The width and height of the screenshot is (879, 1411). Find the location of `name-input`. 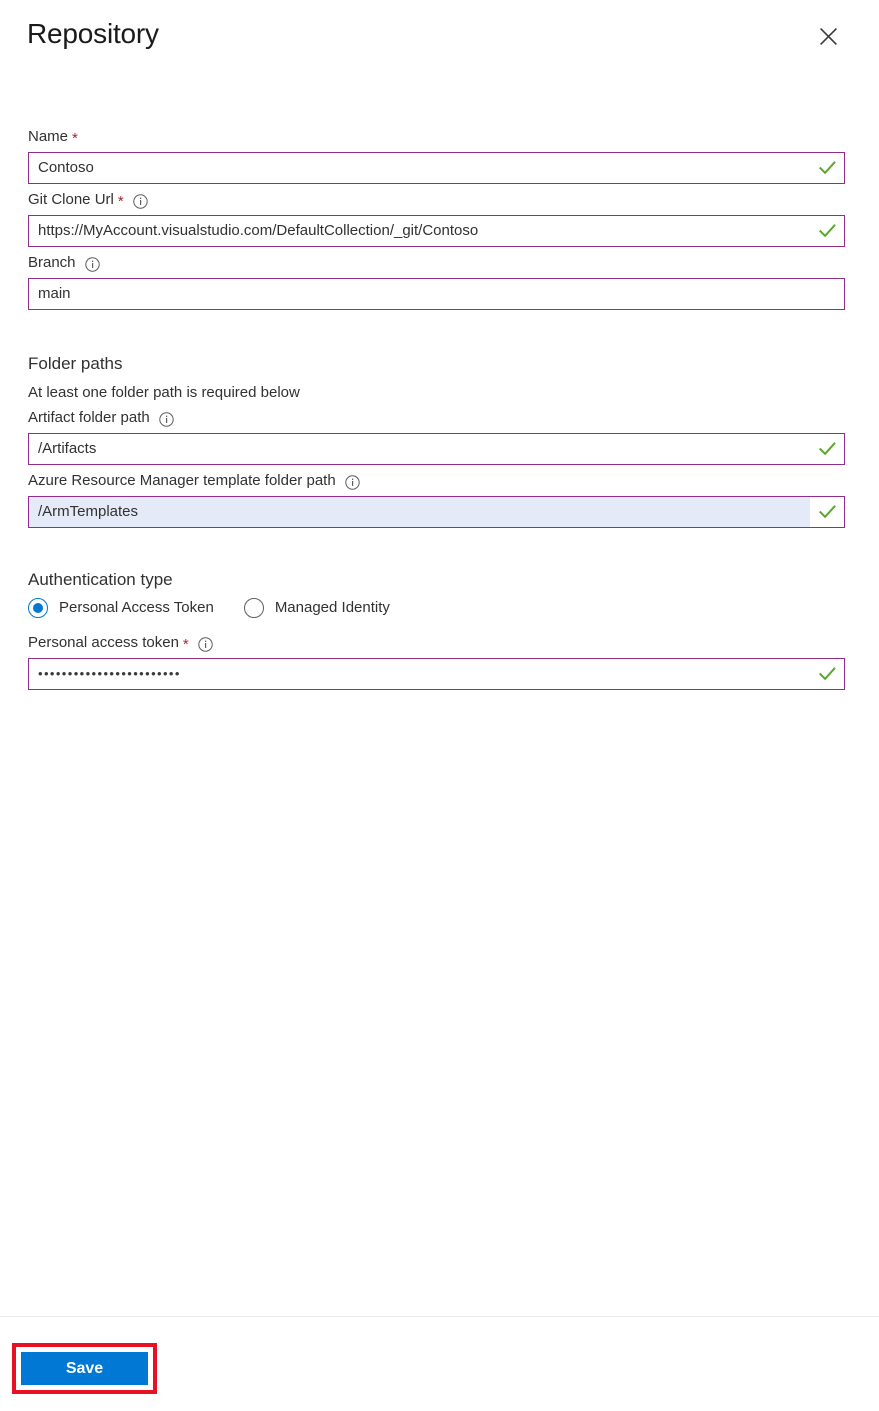

name-input is located at coordinates (419, 168).